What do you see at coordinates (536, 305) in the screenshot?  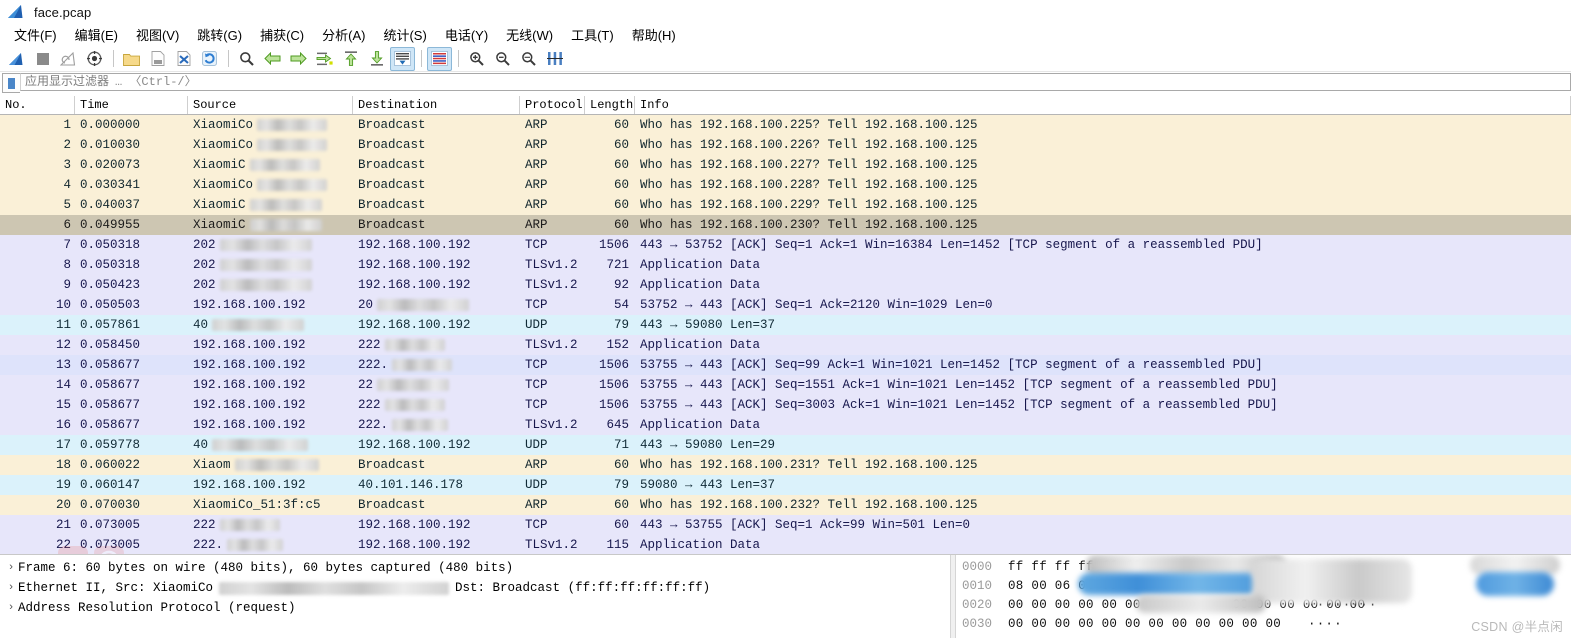 I see `cell-protocol: TCP` at bounding box center [536, 305].